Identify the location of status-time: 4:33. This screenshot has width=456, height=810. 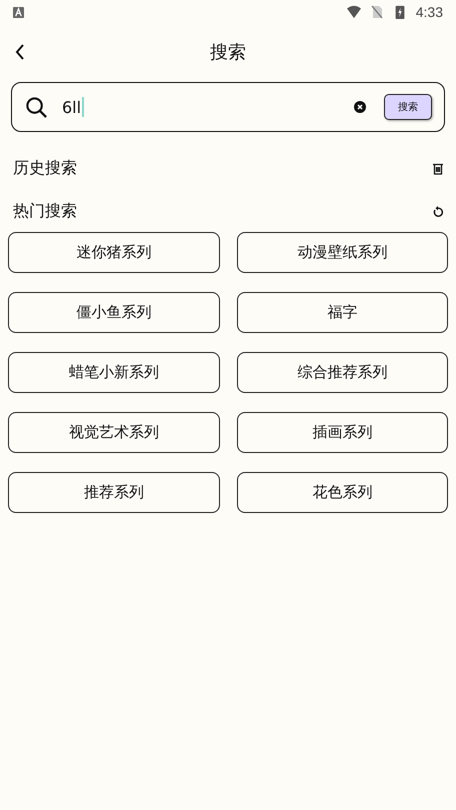
(429, 12).